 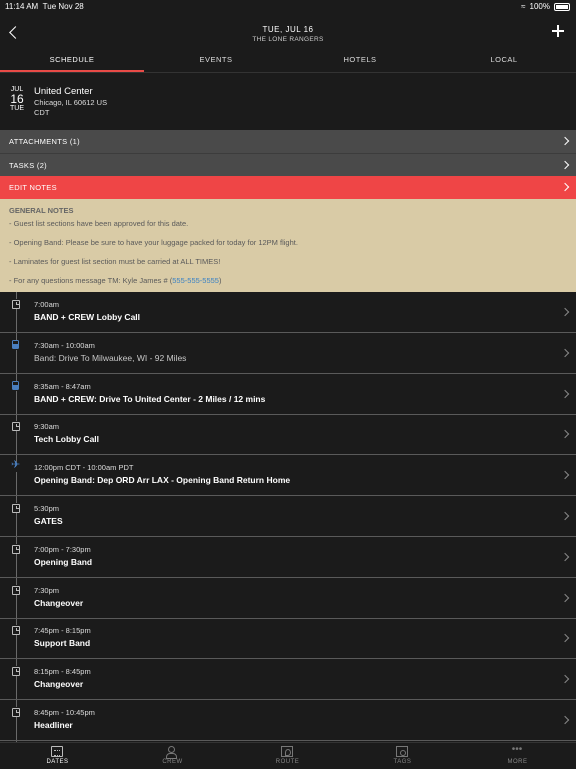 I want to click on nav-label: ROUTE, so click(x=287, y=762).